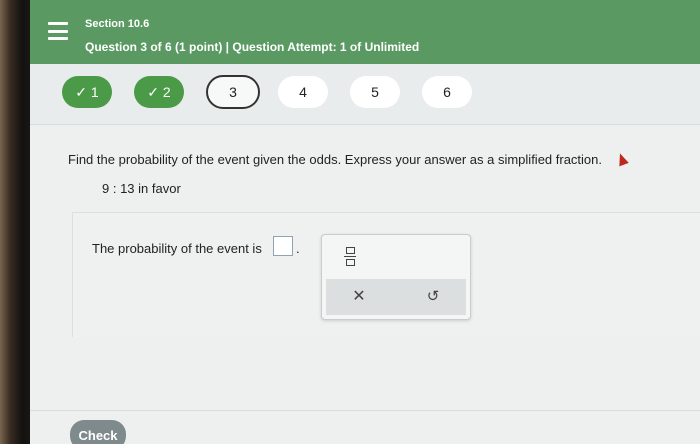 The height and width of the screenshot is (444, 700). Describe the element at coordinates (87, 92) in the screenshot. I see `question-1-button: ✓ 1` at that location.